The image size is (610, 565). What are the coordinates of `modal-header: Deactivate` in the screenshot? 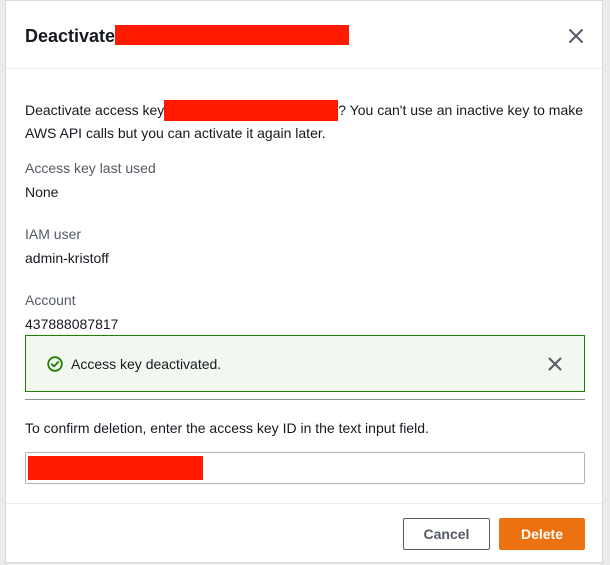 It's located at (304, 35).